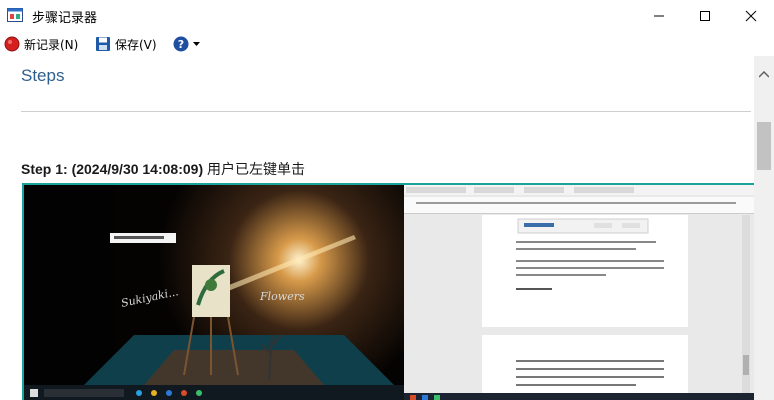  What do you see at coordinates (12, 44) in the screenshot?
I see `record-icon` at bounding box center [12, 44].